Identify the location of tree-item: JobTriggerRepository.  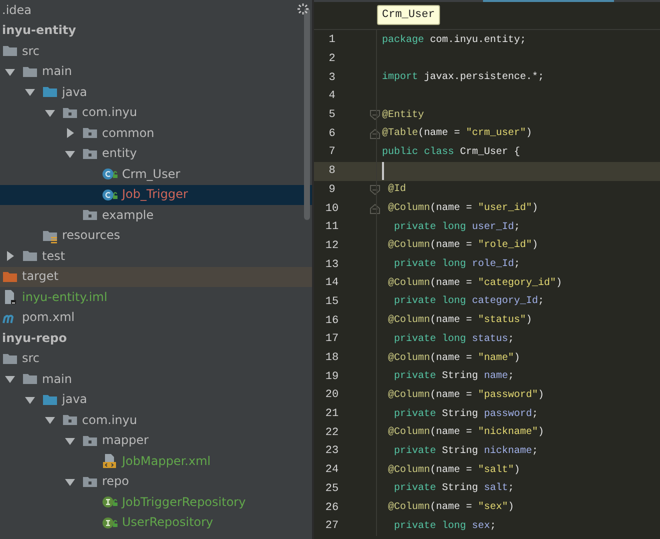
(183, 502).